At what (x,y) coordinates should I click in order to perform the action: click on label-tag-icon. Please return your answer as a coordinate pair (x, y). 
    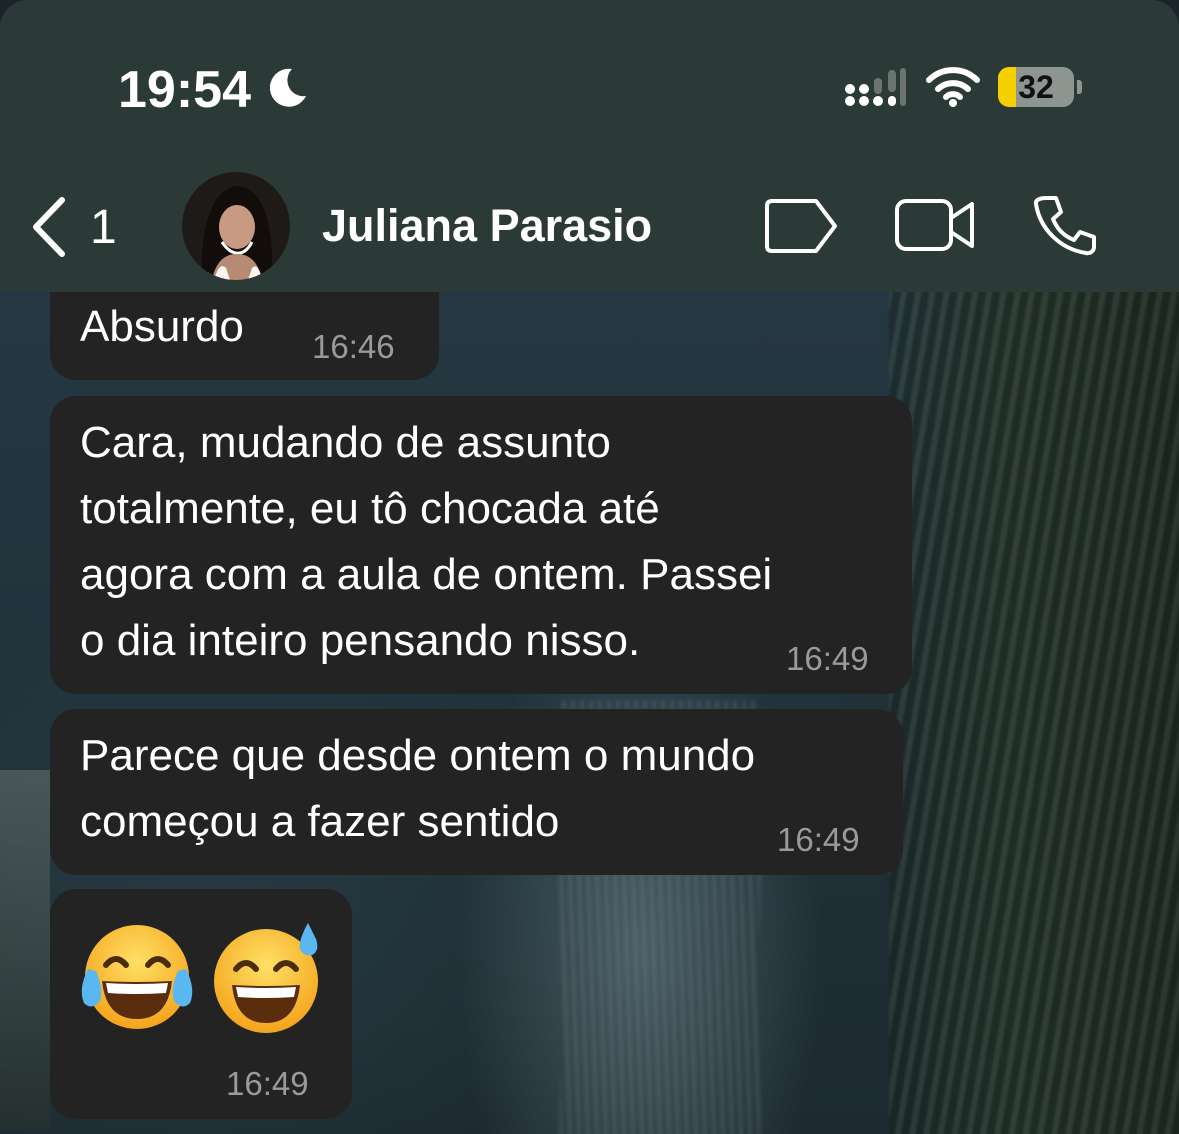
    Looking at the image, I should click on (801, 226).